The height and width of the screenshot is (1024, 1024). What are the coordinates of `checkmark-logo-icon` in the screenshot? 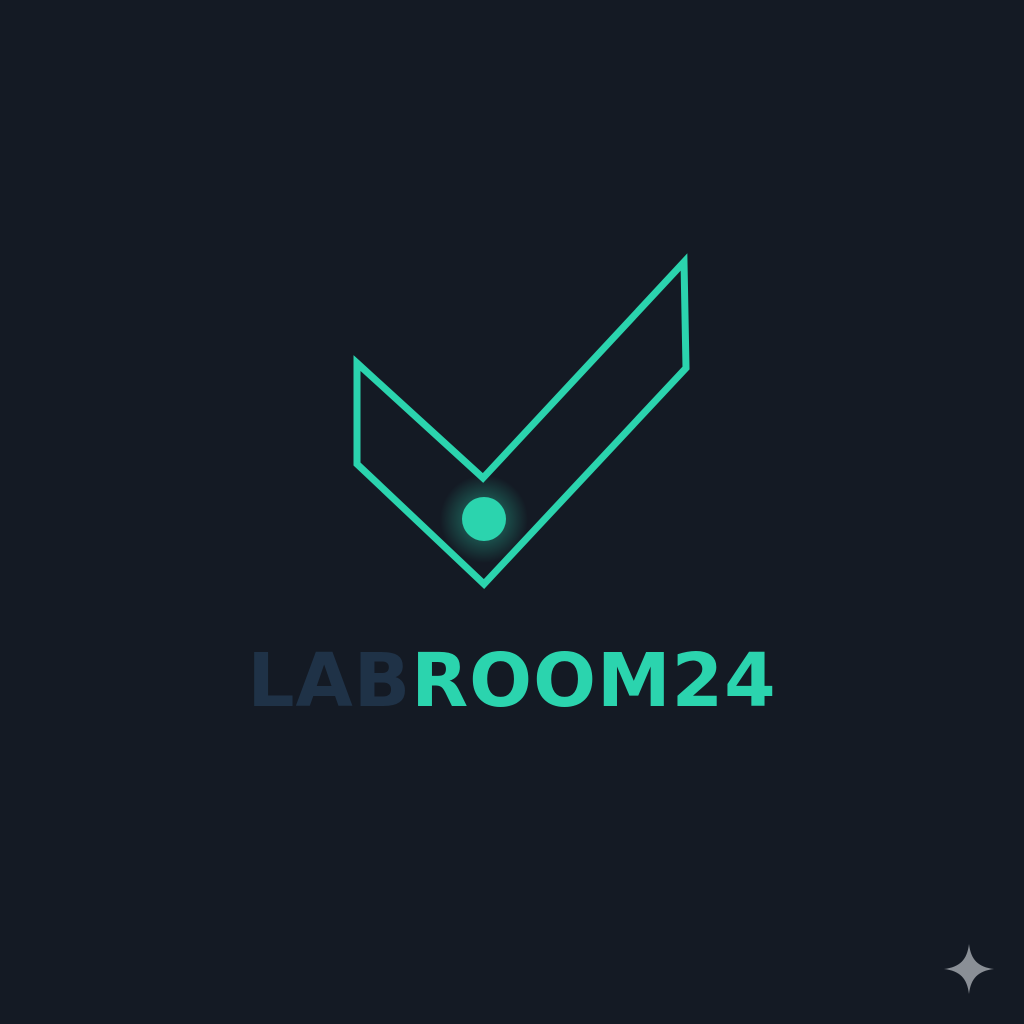 It's located at (521, 421).